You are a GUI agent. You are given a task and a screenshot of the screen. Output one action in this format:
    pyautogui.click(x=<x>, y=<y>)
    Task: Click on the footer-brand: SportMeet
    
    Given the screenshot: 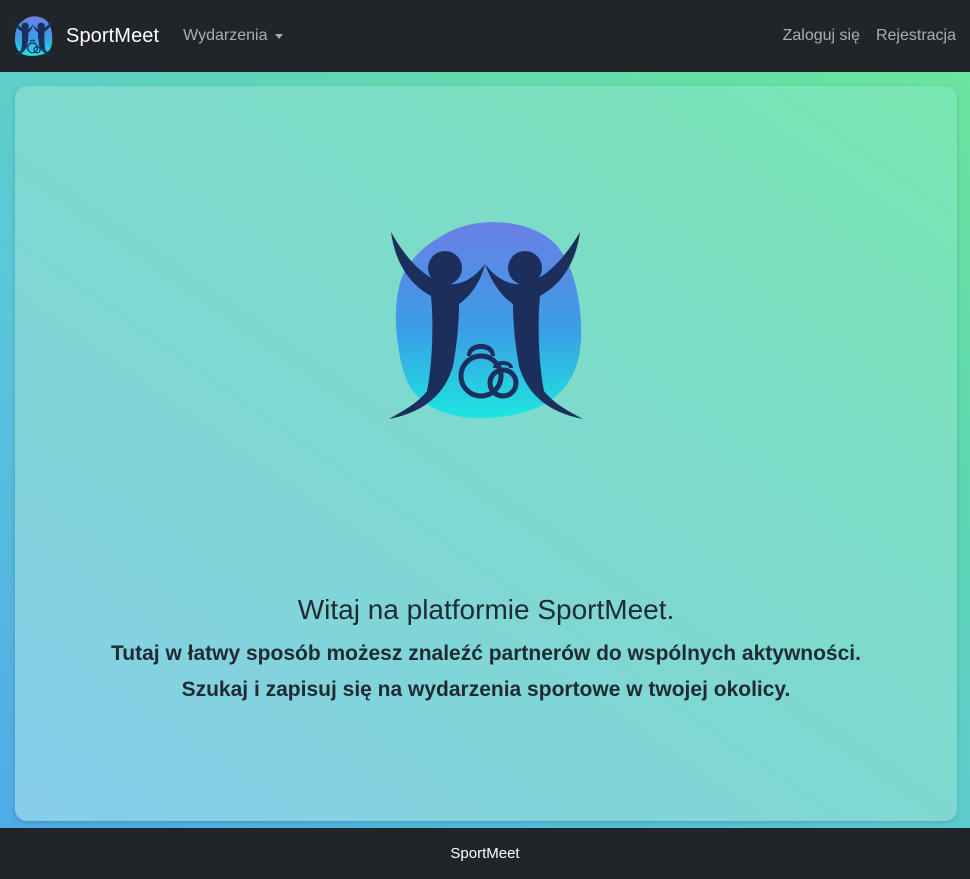 What is the action you would take?
    pyautogui.click(x=485, y=853)
    